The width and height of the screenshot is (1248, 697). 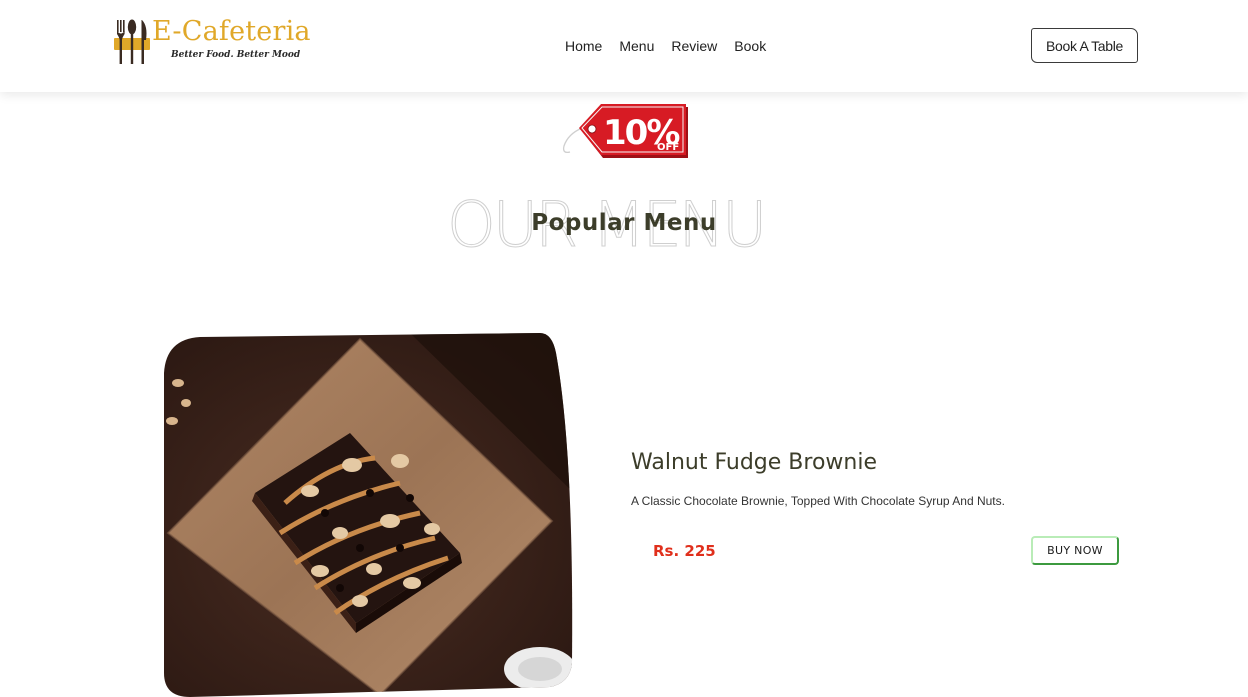 I want to click on price-tag-icon: 10% OFF, so click(x=625, y=130).